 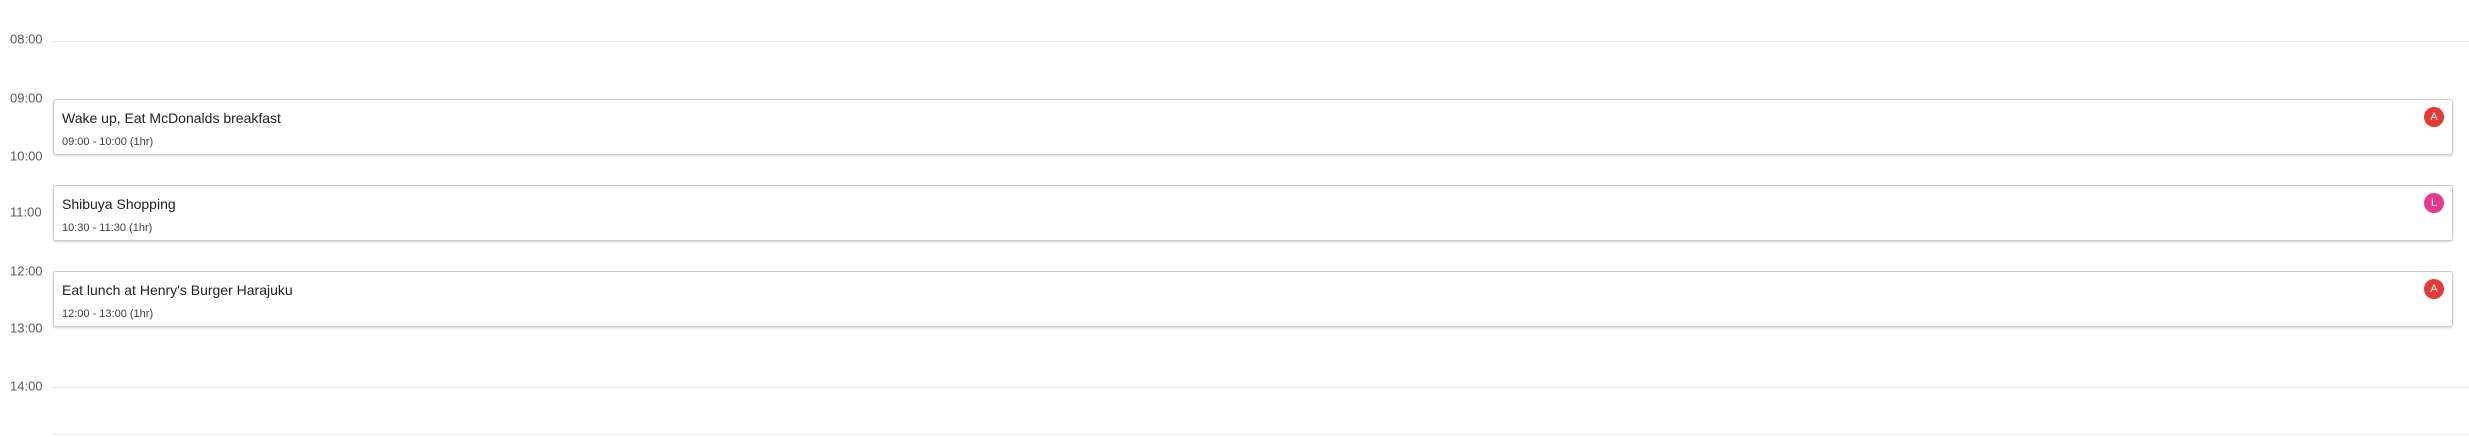 What do you see at coordinates (26, 328) in the screenshot?
I see `time-label-13: 13:00` at bounding box center [26, 328].